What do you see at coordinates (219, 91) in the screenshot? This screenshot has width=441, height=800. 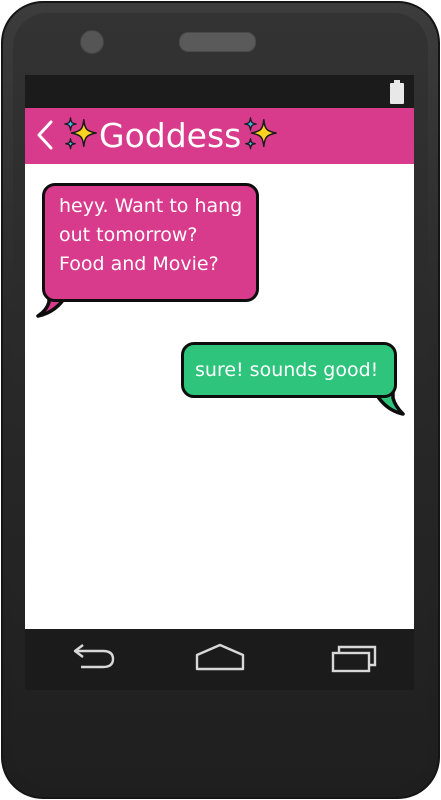 I see `status-bar` at bounding box center [219, 91].